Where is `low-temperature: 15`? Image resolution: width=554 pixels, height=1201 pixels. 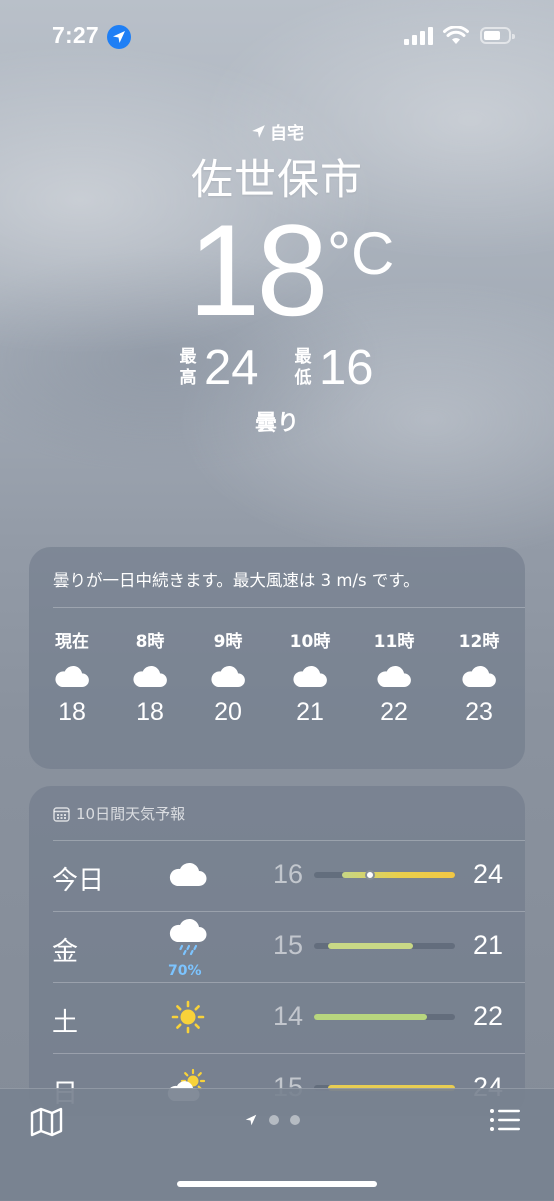 low-temperature: 15 is located at coordinates (287, 945).